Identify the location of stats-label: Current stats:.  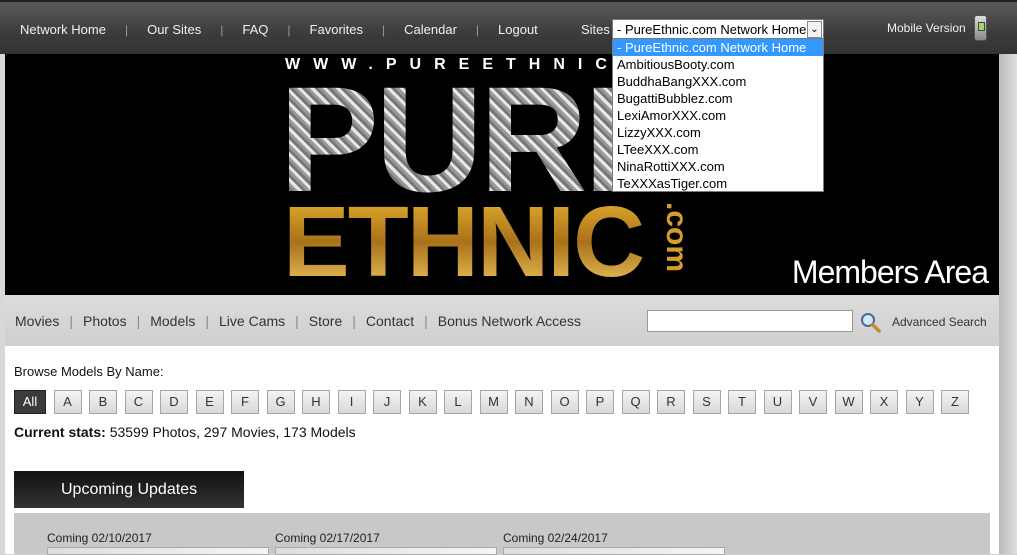
(60, 432).